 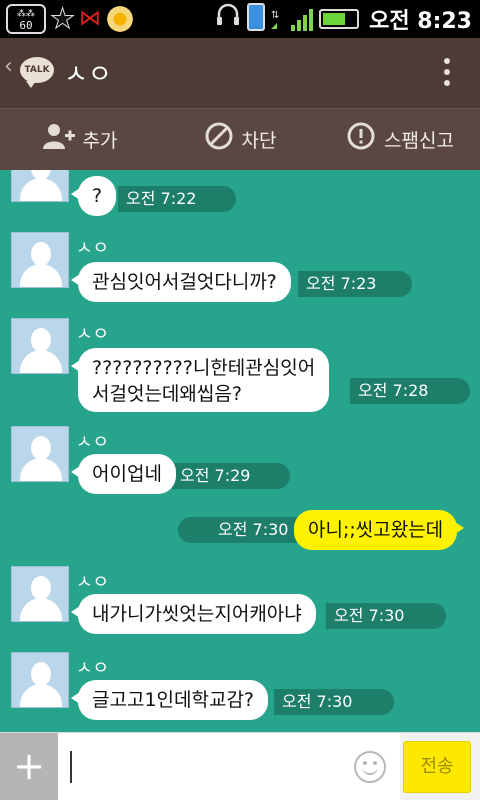 I want to click on message-time: 오전 7:23, so click(x=355, y=284).